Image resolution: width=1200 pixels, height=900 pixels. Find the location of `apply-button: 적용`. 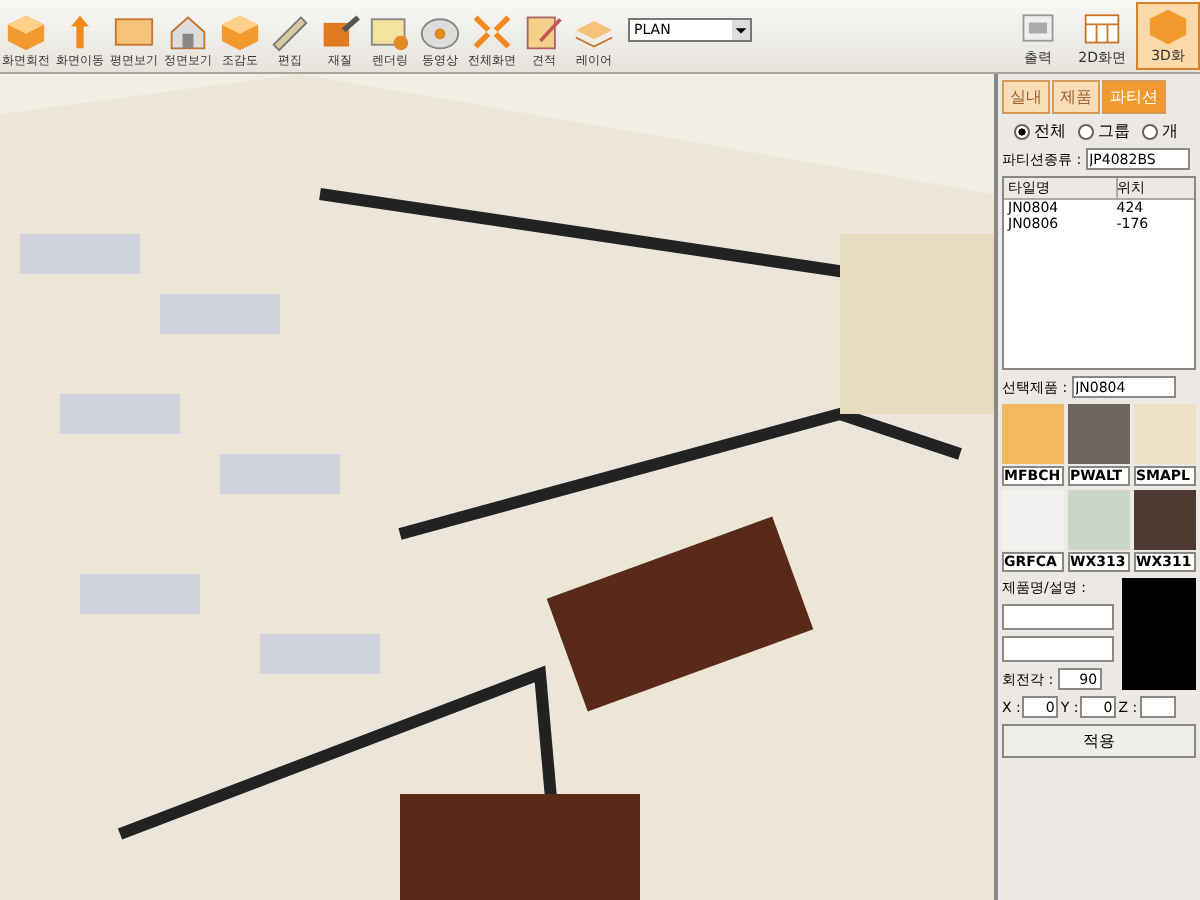

apply-button: 적용 is located at coordinates (1099, 741).